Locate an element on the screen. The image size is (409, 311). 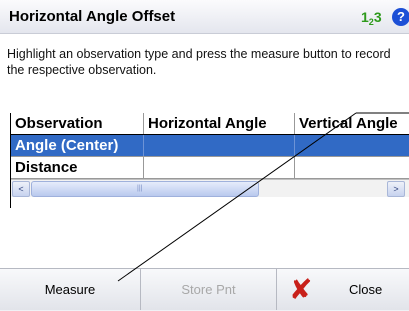
measure-button: Measure is located at coordinates (70, 289).